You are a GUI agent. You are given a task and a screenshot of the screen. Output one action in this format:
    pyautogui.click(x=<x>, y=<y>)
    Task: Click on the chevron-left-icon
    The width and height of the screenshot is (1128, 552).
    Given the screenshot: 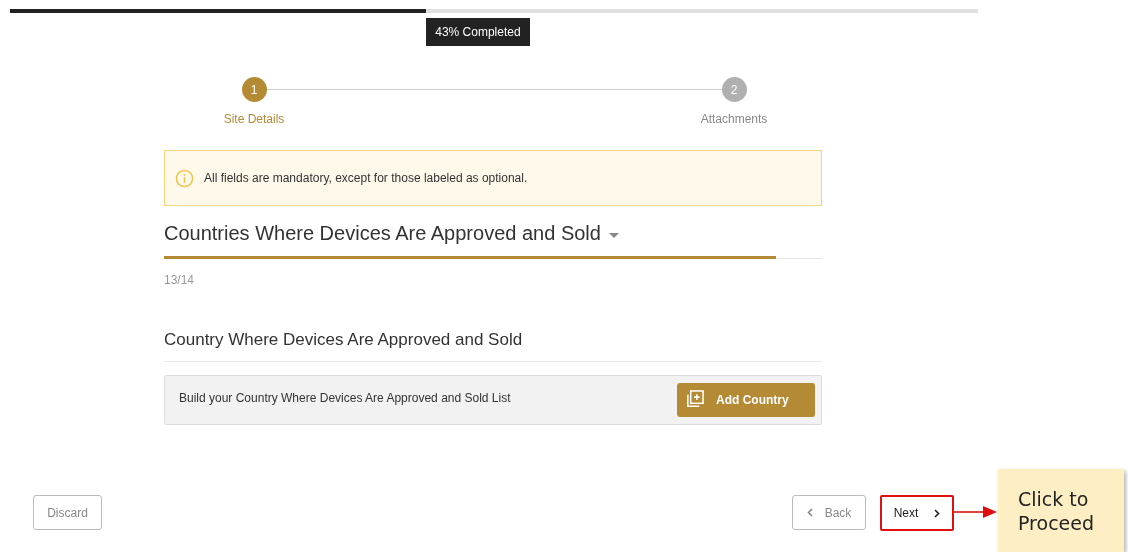 What is the action you would take?
    pyautogui.click(x=809, y=512)
    